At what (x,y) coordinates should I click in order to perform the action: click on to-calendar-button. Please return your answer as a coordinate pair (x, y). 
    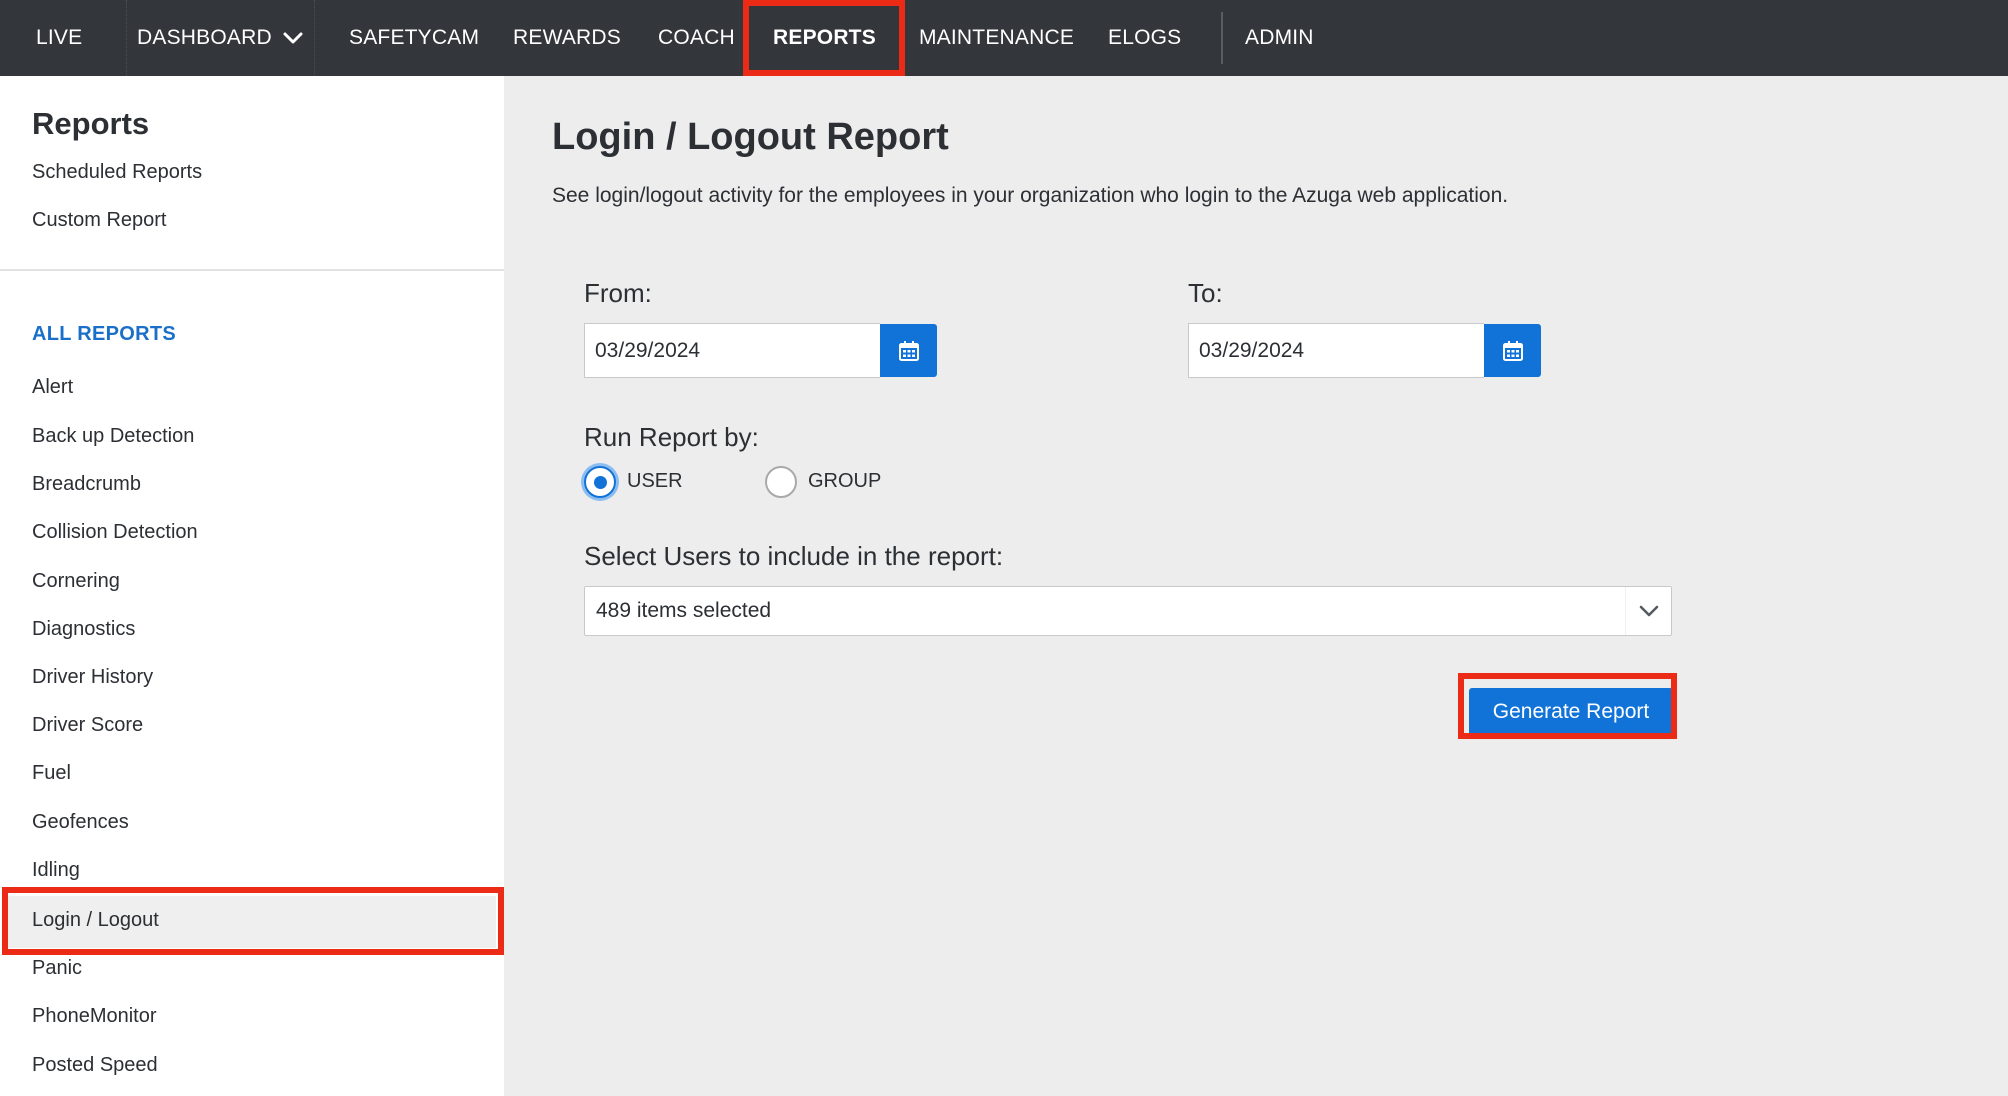
    Looking at the image, I should click on (1512, 350).